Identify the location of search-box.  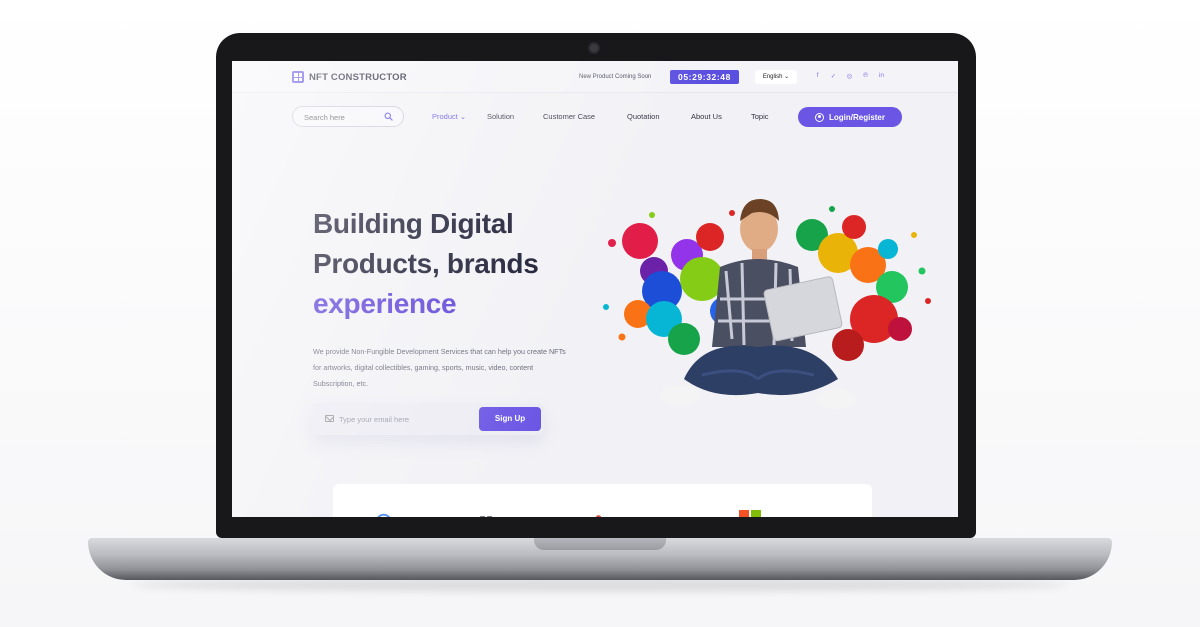
(348, 116).